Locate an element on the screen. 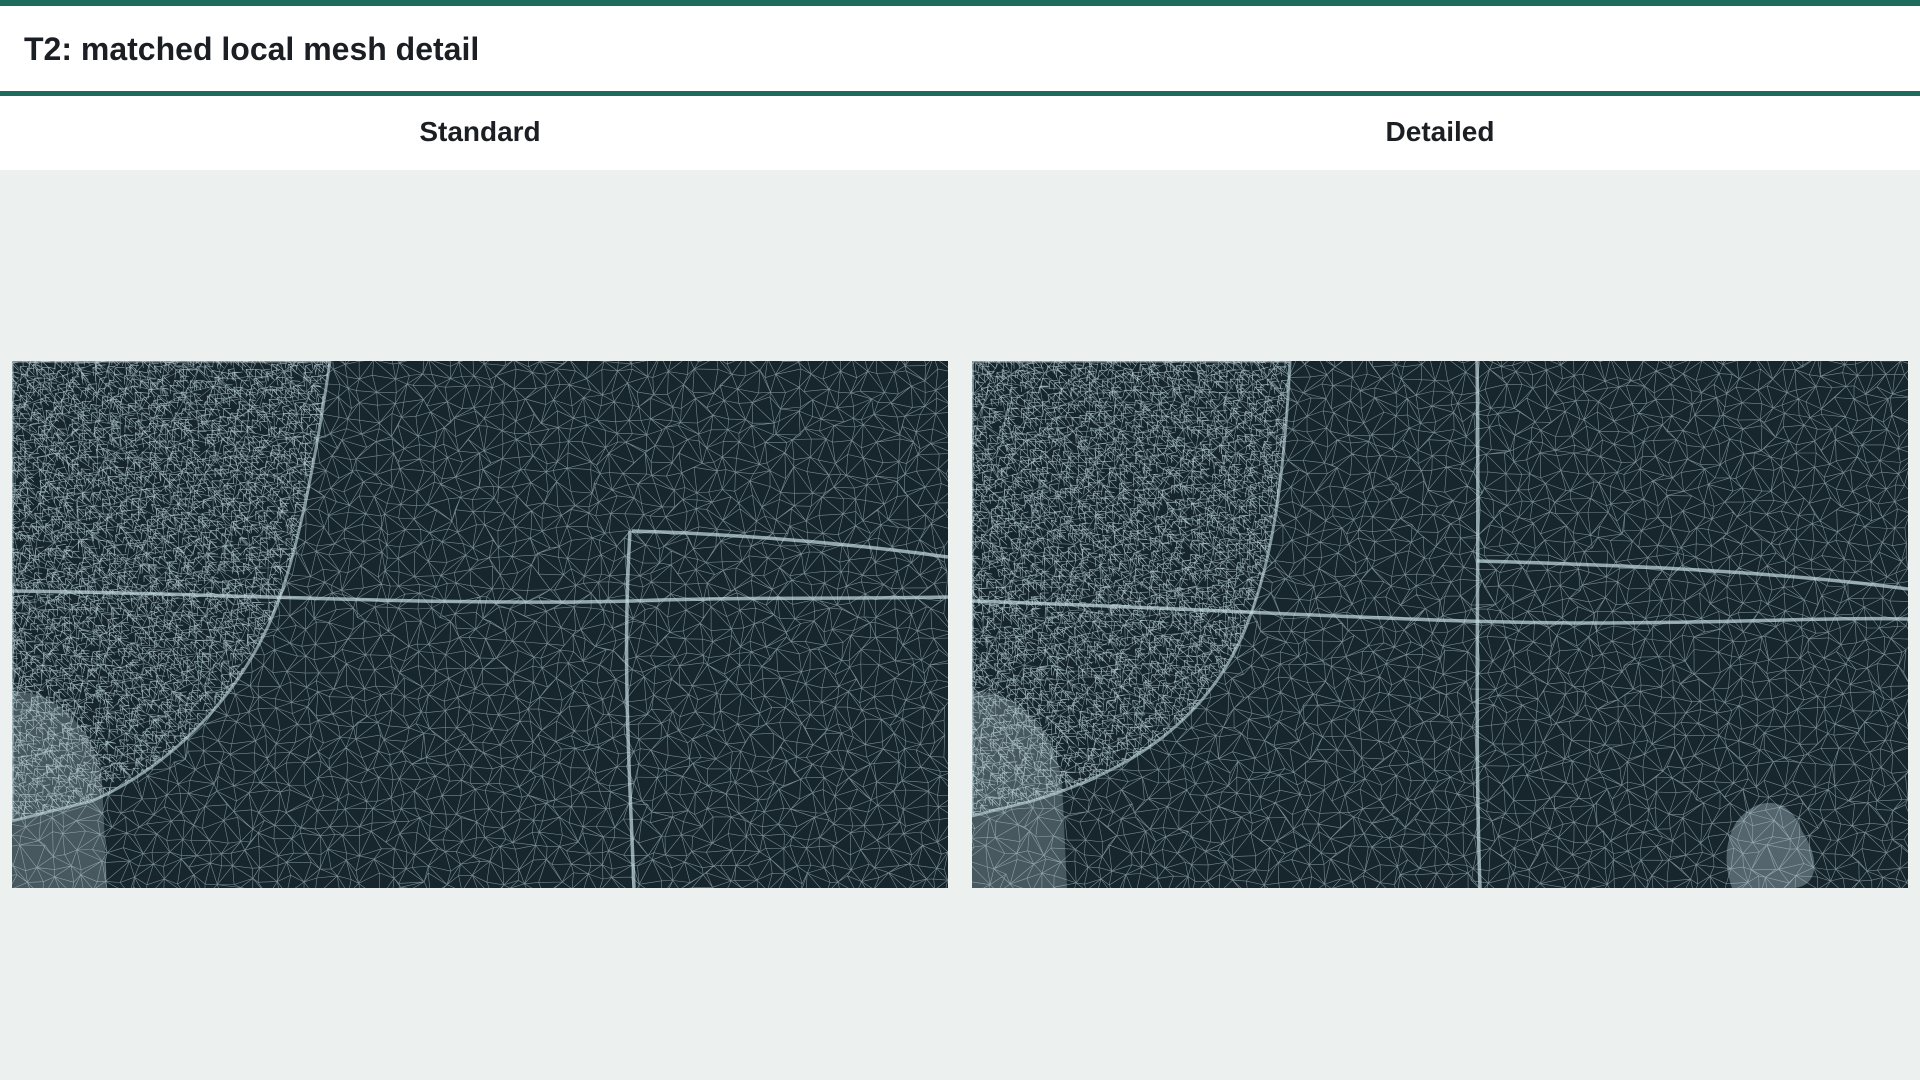 This screenshot has width=1920, height=1080. page-title: T2: matched local mesh detail is located at coordinates (252, 49).